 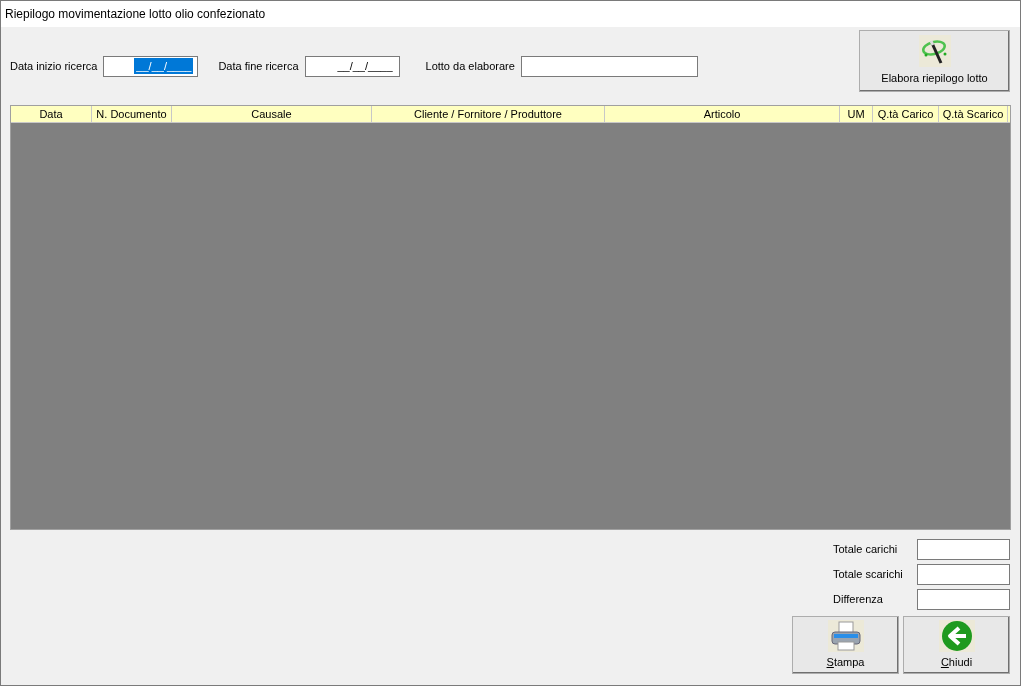 I want to click on close-button: Chiudi, so click(x=956, y=645).